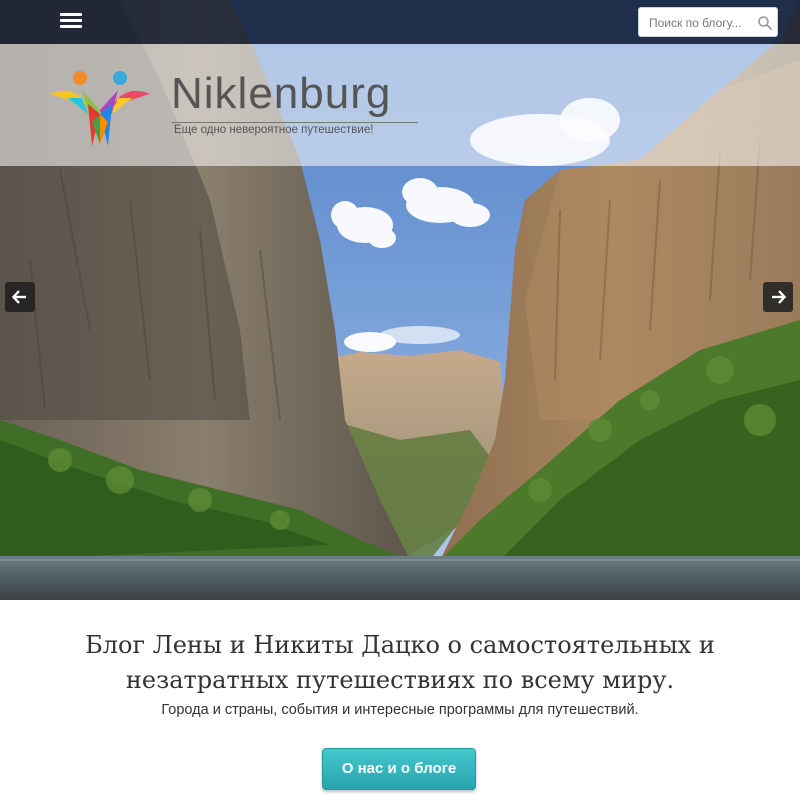  I want to click on slider-prev-button, so click(20, 297).